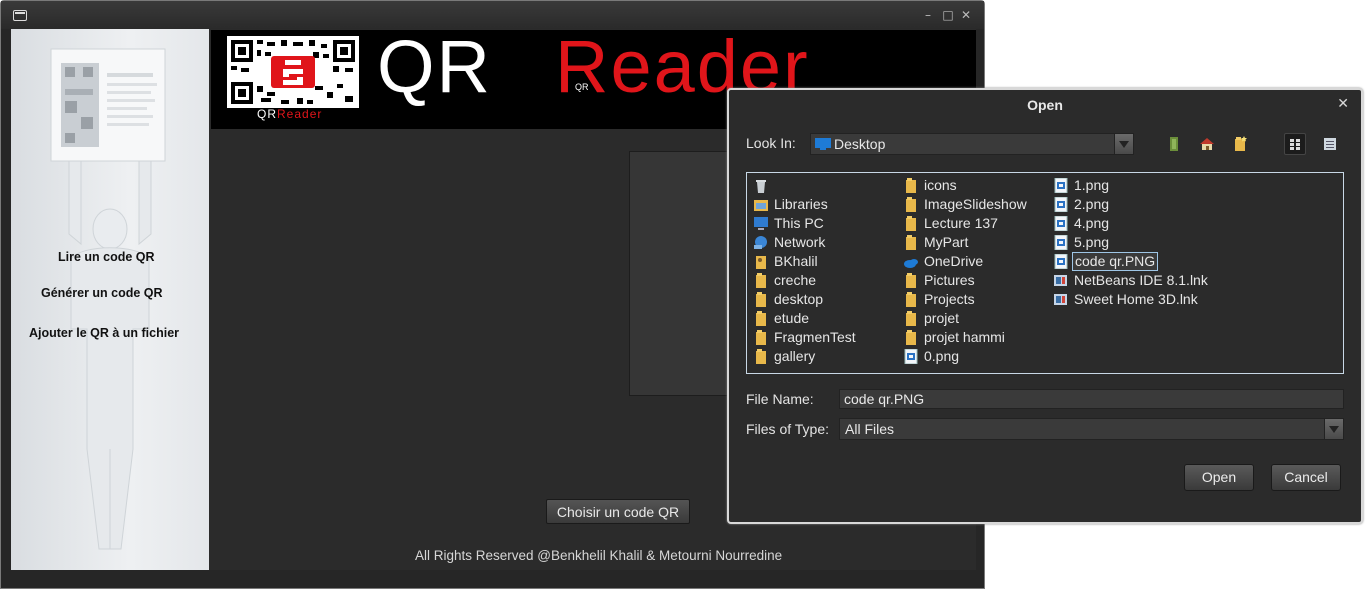 Image resolution: width=1366 pixels, height=590 pixels. Describe the element at coordinates (942, 356) in the screenshot. I see `file-list-item-label: 0.png` at that location.